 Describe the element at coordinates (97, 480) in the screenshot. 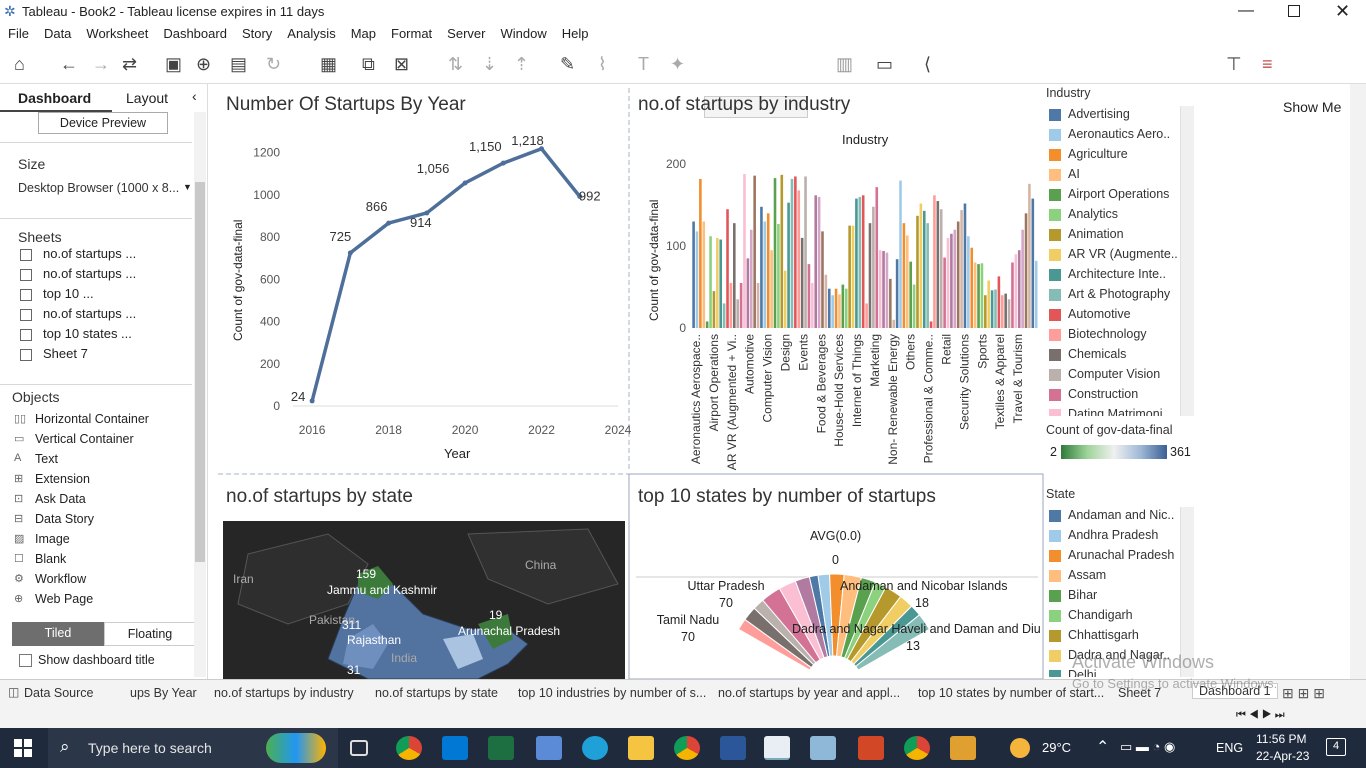

I see `object-extension: ⊞ Extension` at that location.